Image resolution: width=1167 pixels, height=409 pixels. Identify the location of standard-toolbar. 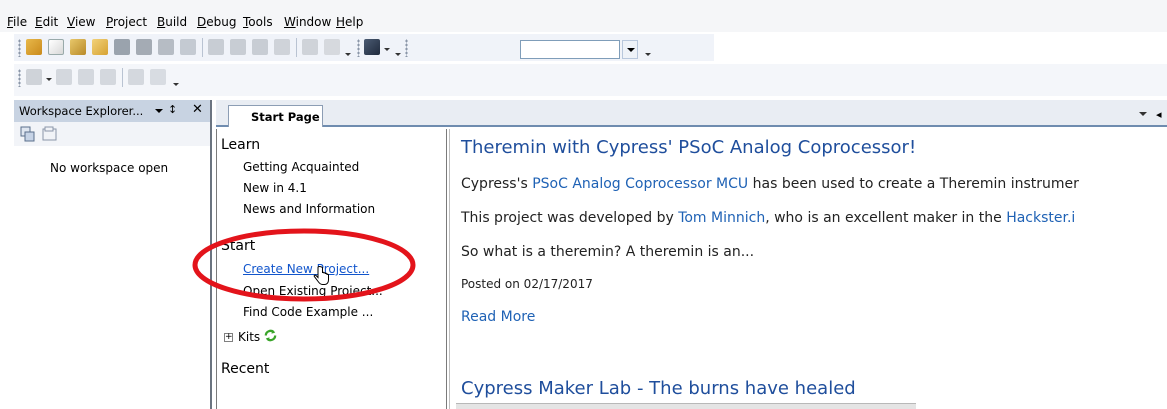
(364, 47).